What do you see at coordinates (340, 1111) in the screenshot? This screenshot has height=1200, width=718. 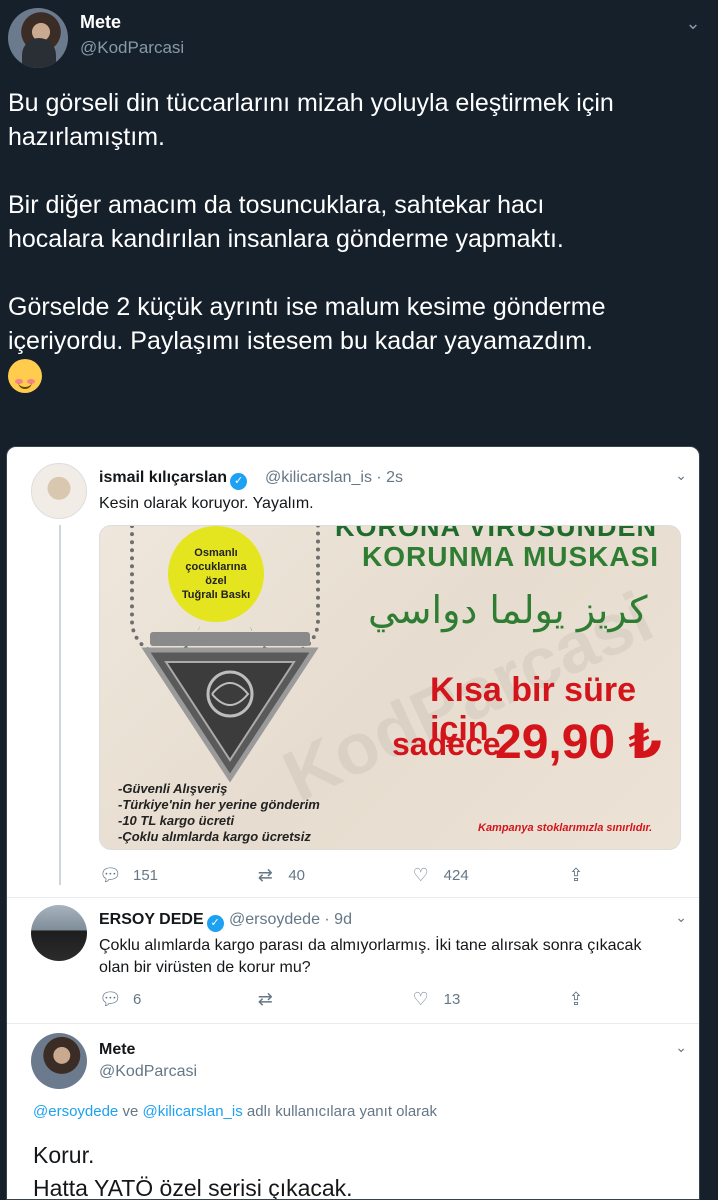 I see `reply-context-suffix: adlı kullanıcılara yanıt olarak` at bounding box center [340, 1111].